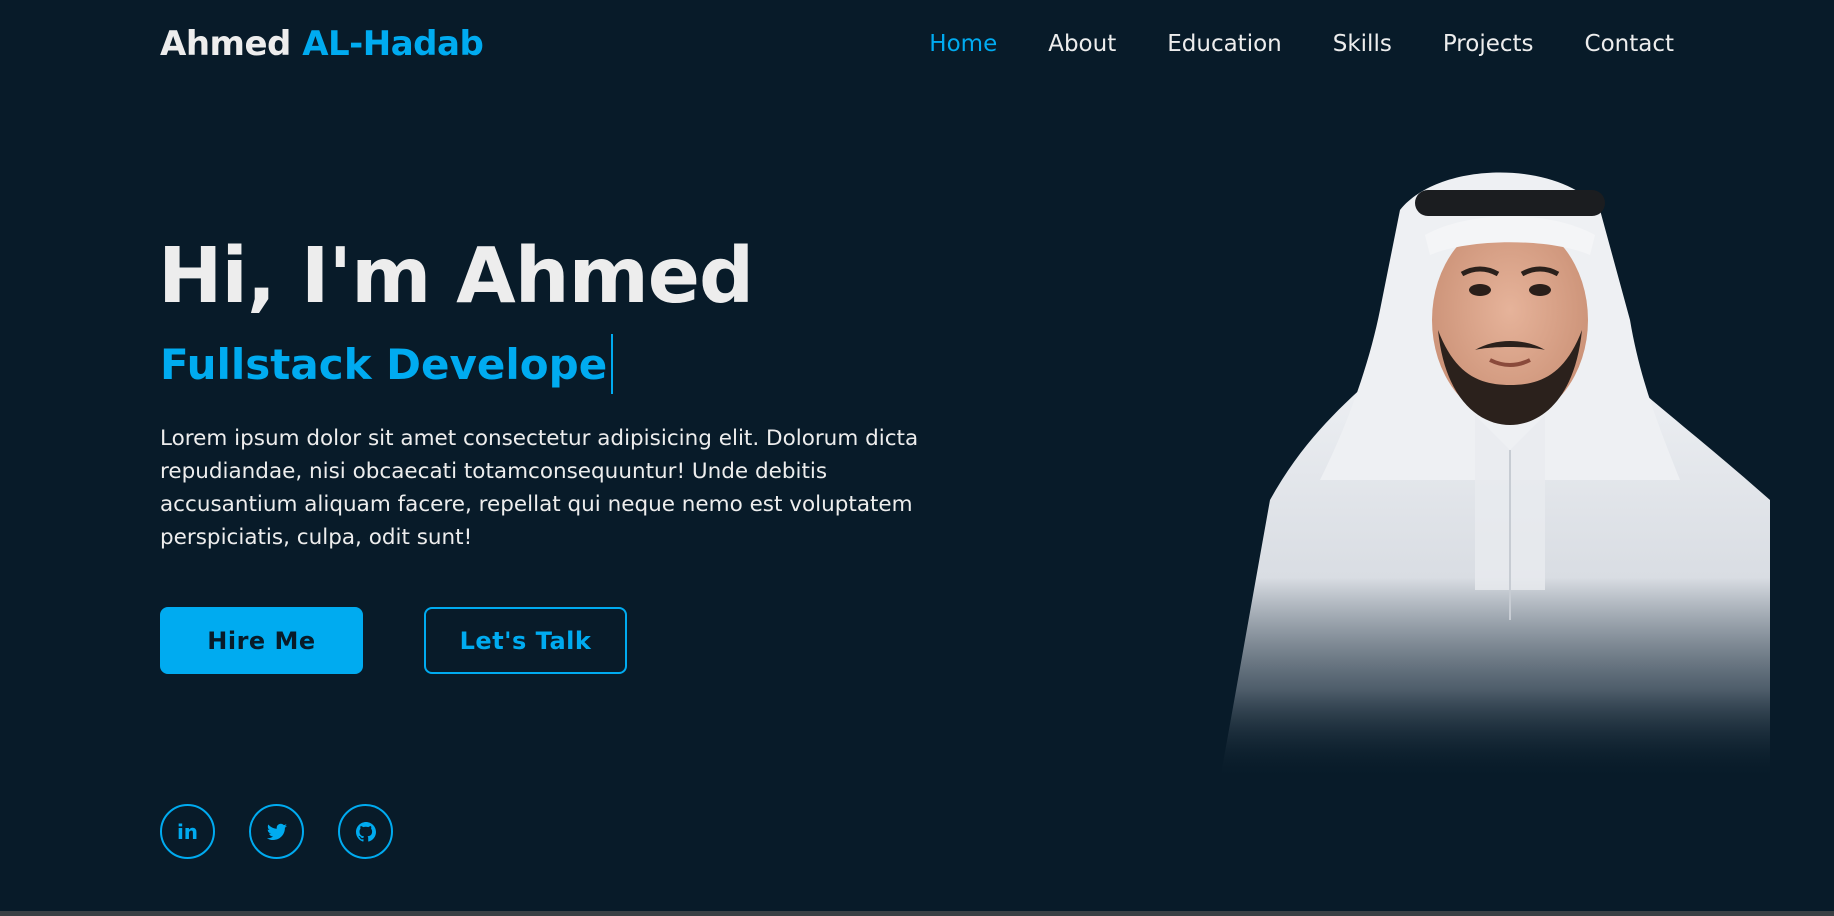 Image resolution: width=1834 pixels, height=916 pixels. What do you see at coordinates (1629, 44) in the screenshot?
I see `nav-contact: Contact` at bounding box center [1629, 44].